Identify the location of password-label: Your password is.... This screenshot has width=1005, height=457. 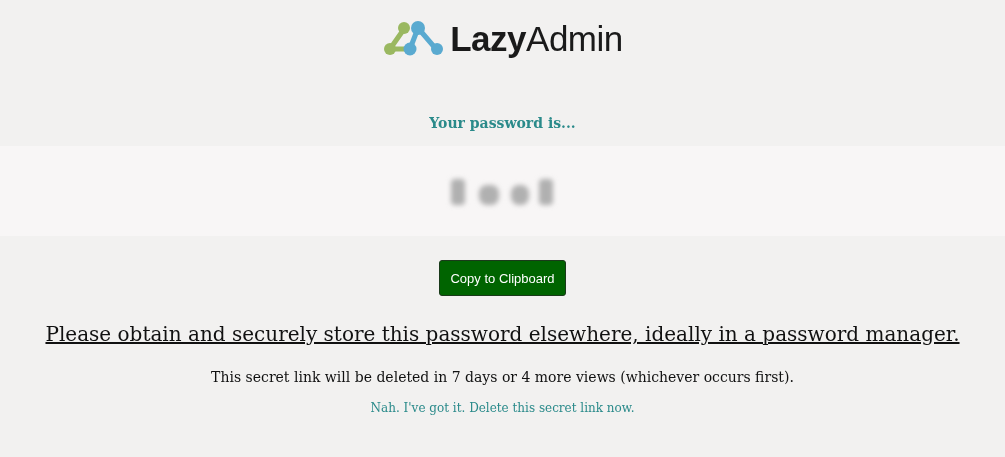
(502, 124).